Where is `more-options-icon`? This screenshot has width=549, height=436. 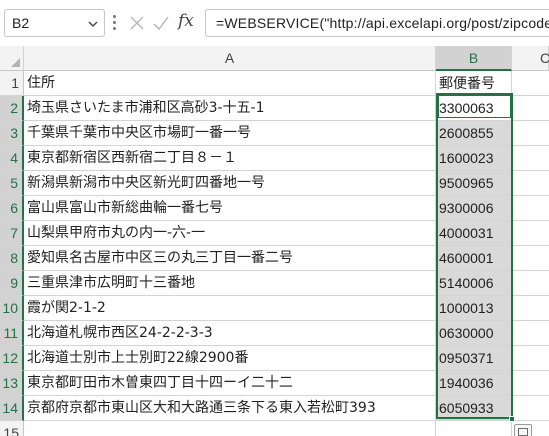 more-options-icon is located at coordinates (114, 23).